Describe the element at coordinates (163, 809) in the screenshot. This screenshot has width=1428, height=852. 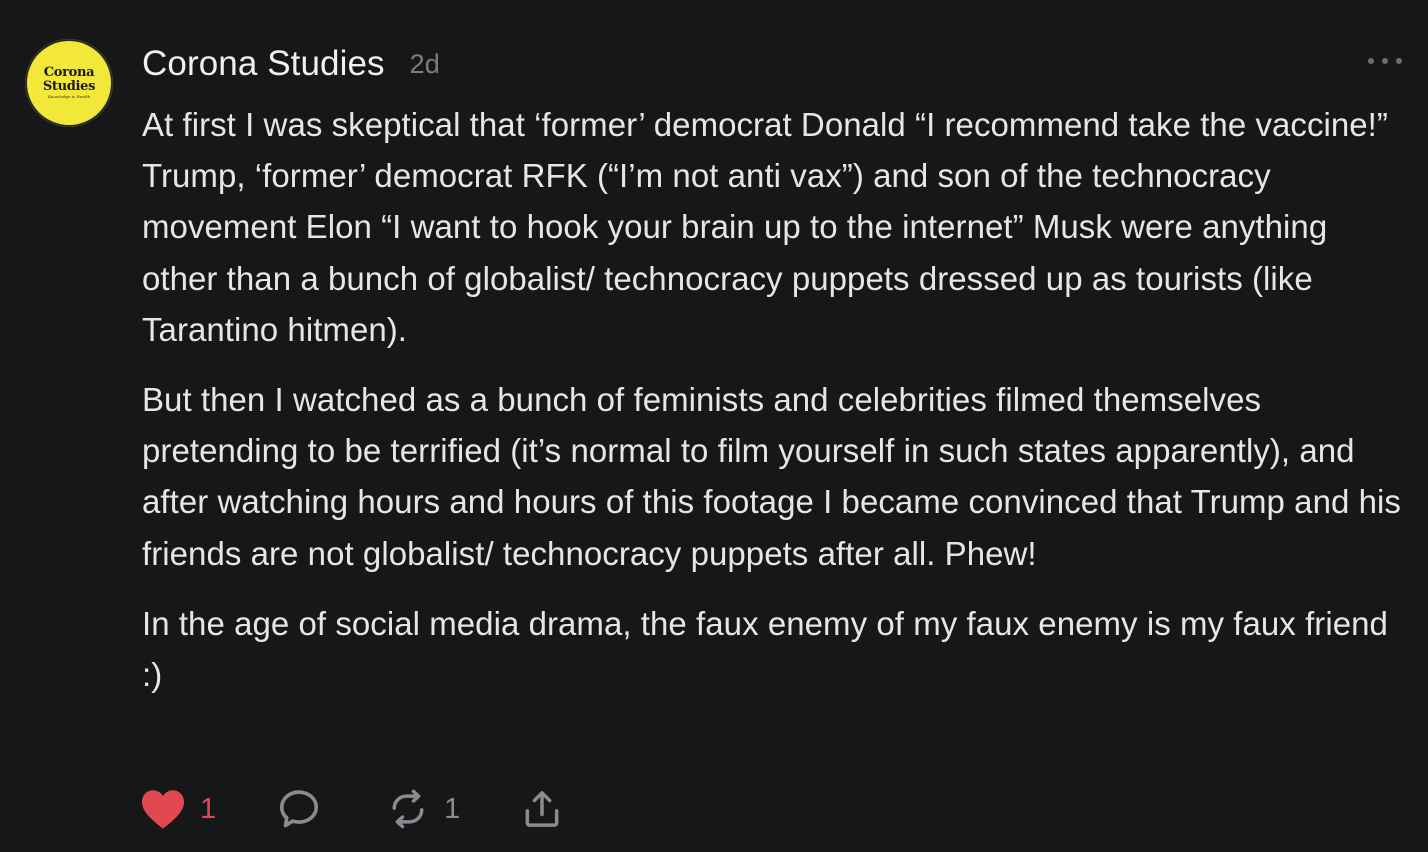
I see `heart-icon` at that location.